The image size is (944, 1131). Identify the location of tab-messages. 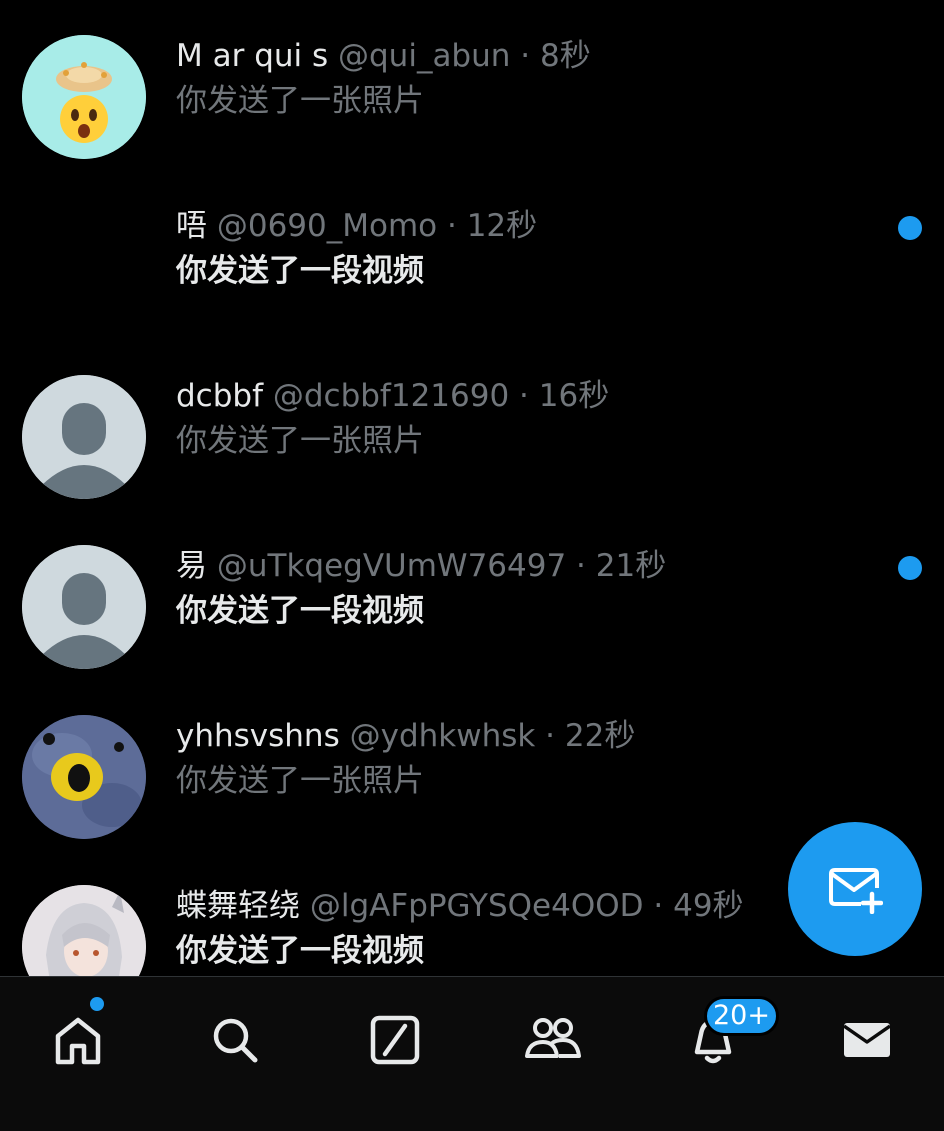
(867, 1040).